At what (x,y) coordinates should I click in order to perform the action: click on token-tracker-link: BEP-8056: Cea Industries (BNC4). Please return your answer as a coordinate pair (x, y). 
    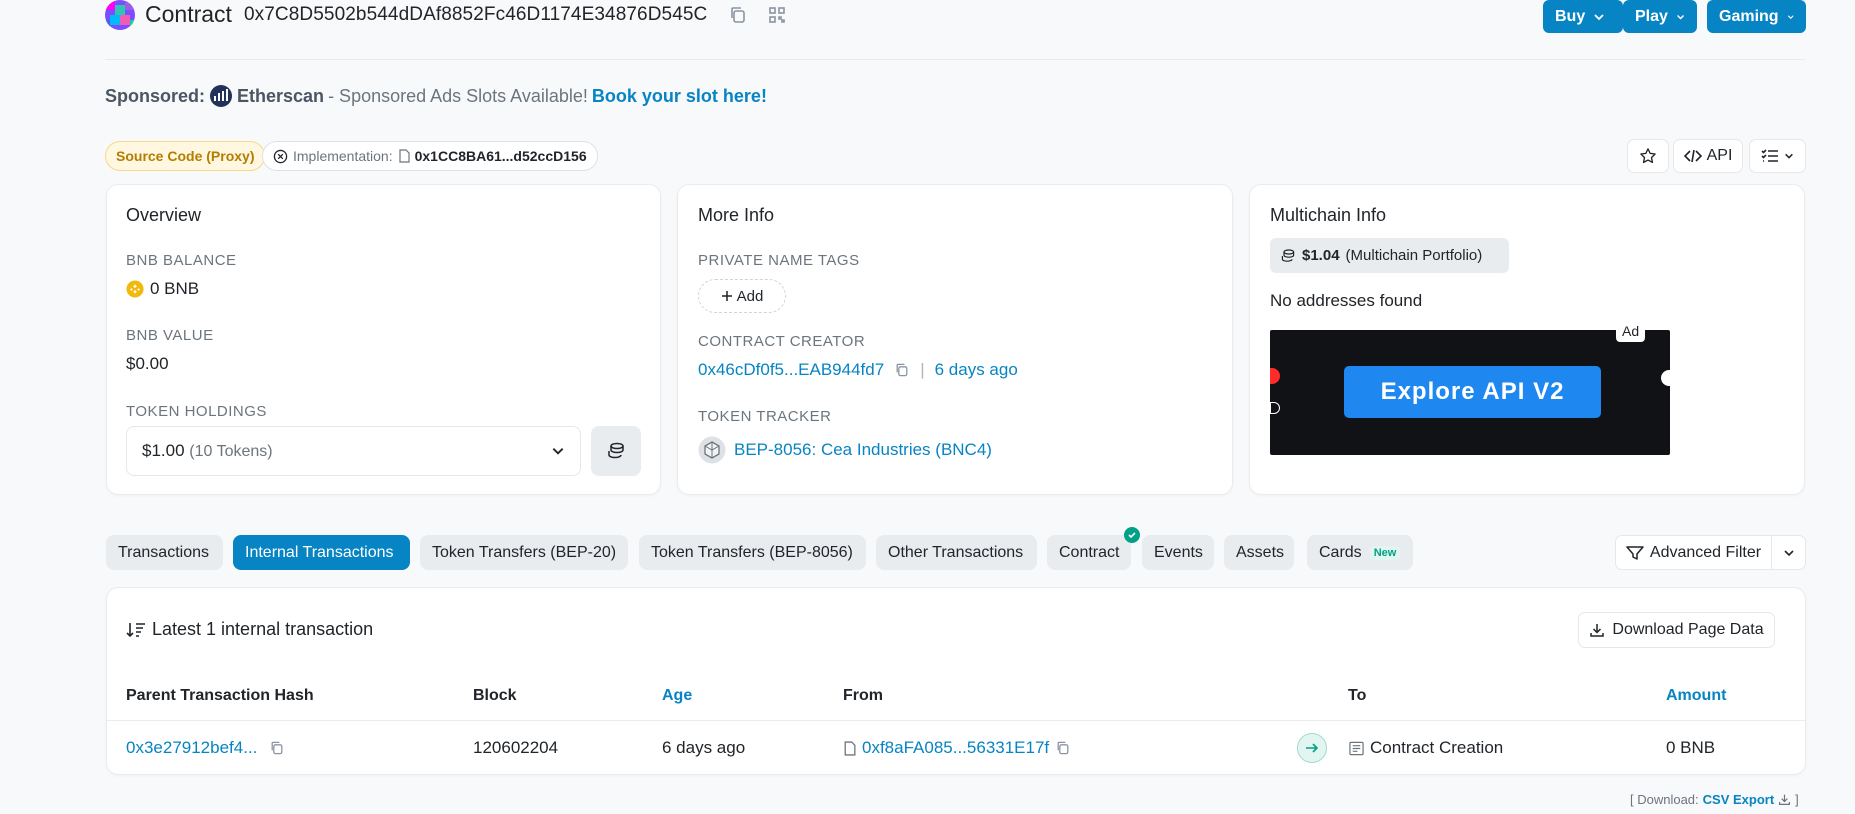
    Looking at the image, I should click on (863, 450).